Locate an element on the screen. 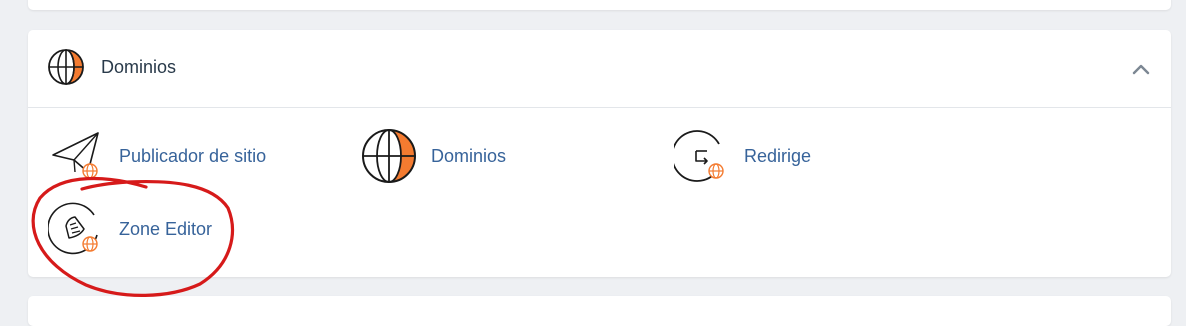 The width and height of the screenshot is (1186, 326). redirect-arrow-icon is located at coordinates (699, 156).